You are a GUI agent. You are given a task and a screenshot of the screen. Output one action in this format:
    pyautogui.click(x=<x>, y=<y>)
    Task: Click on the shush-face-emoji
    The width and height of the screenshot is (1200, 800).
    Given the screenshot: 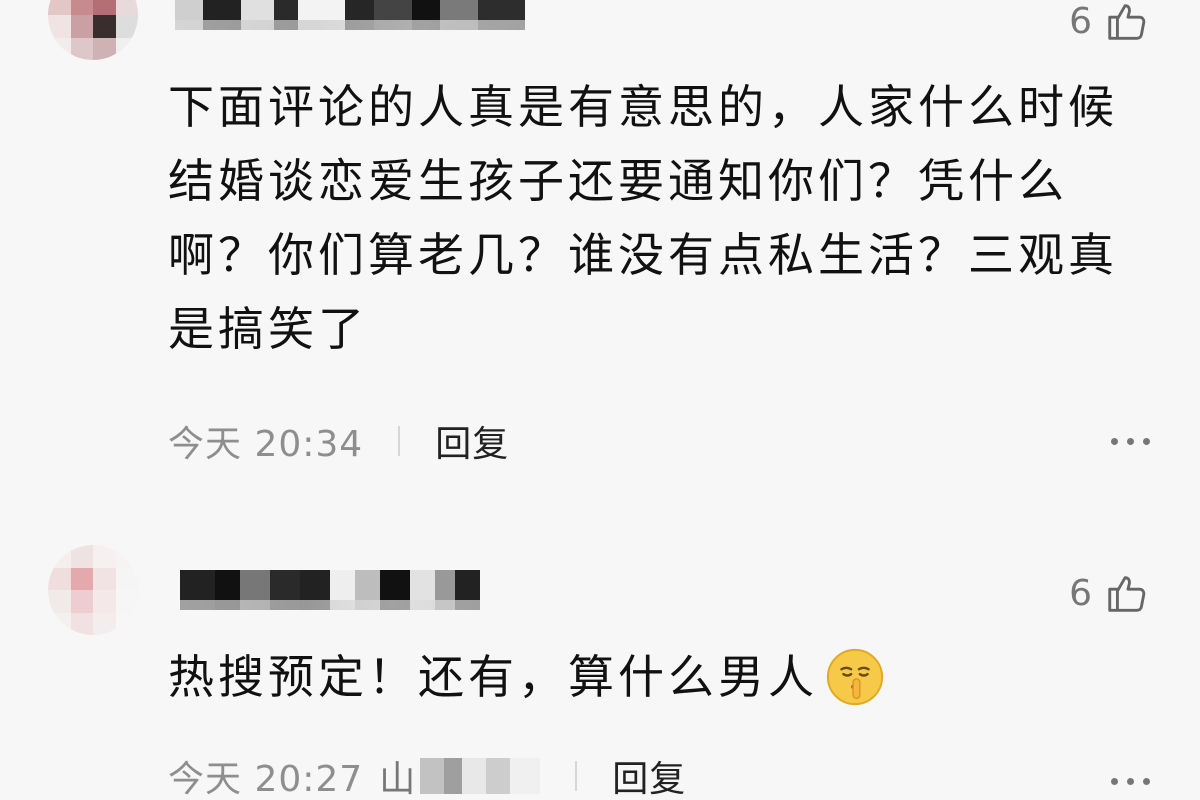 What is the action you would take?
    pyautogui.click(x=855, y=677)
    